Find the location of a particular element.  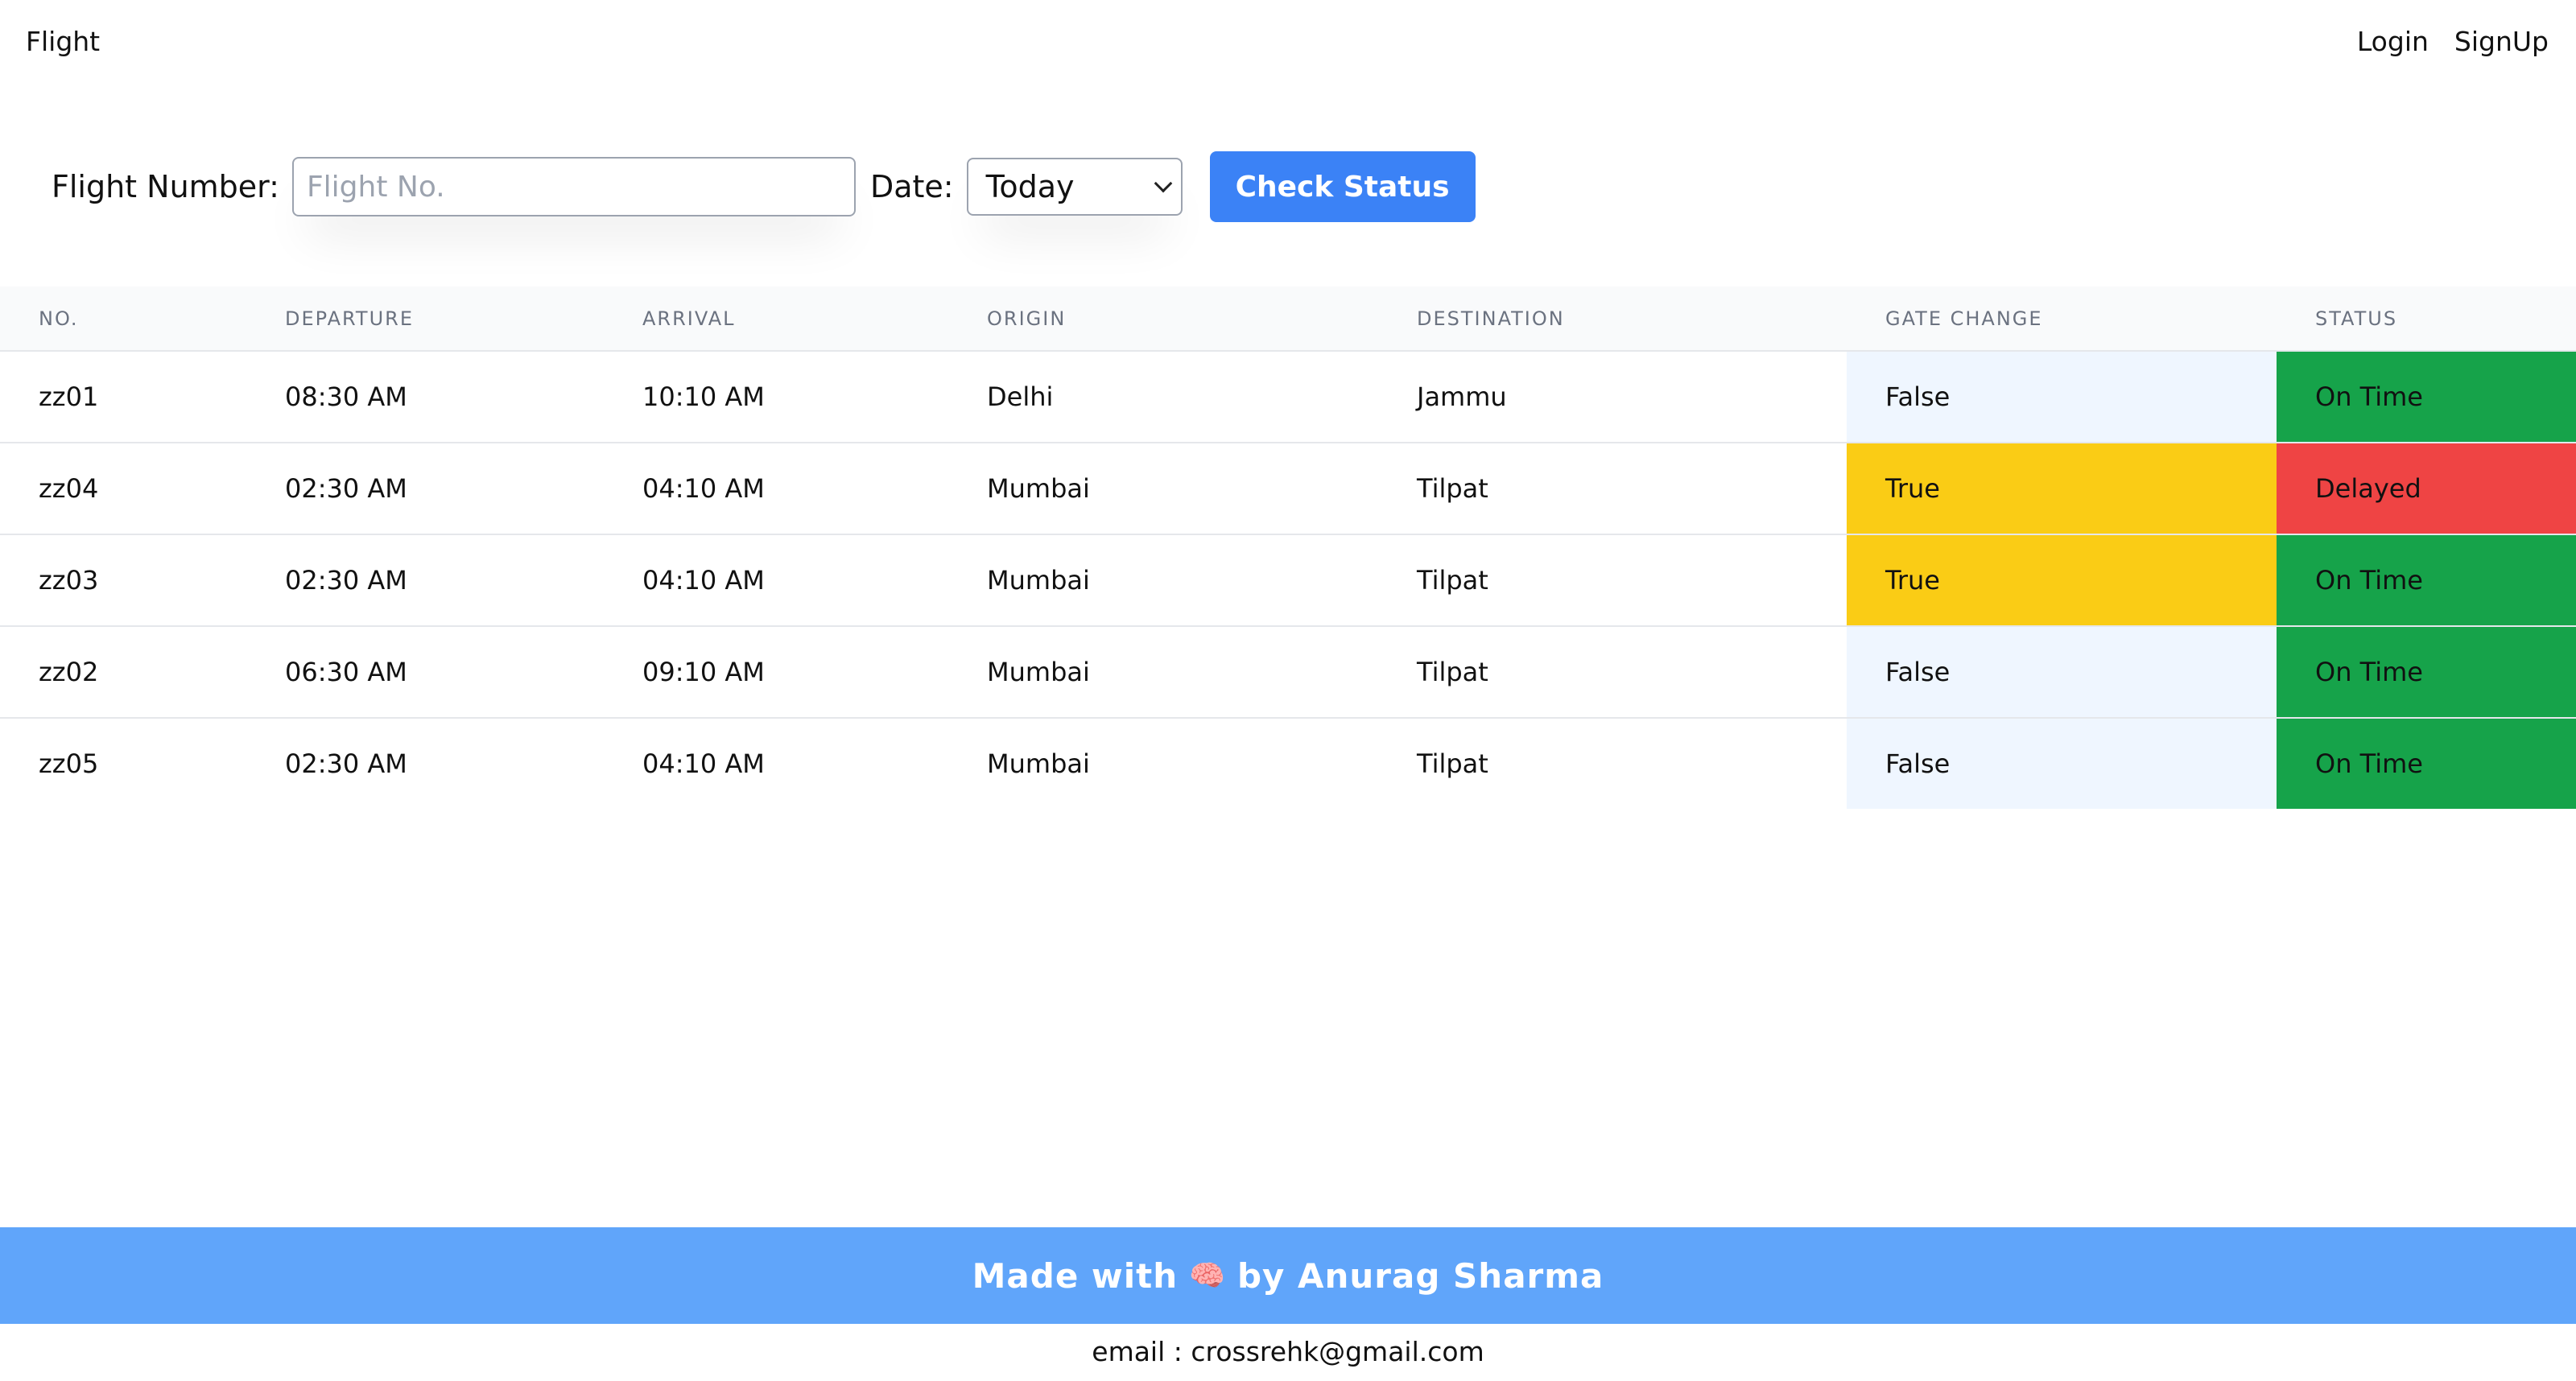

cell-arrival: 09:10 AM is located at coordinates (814, 672).